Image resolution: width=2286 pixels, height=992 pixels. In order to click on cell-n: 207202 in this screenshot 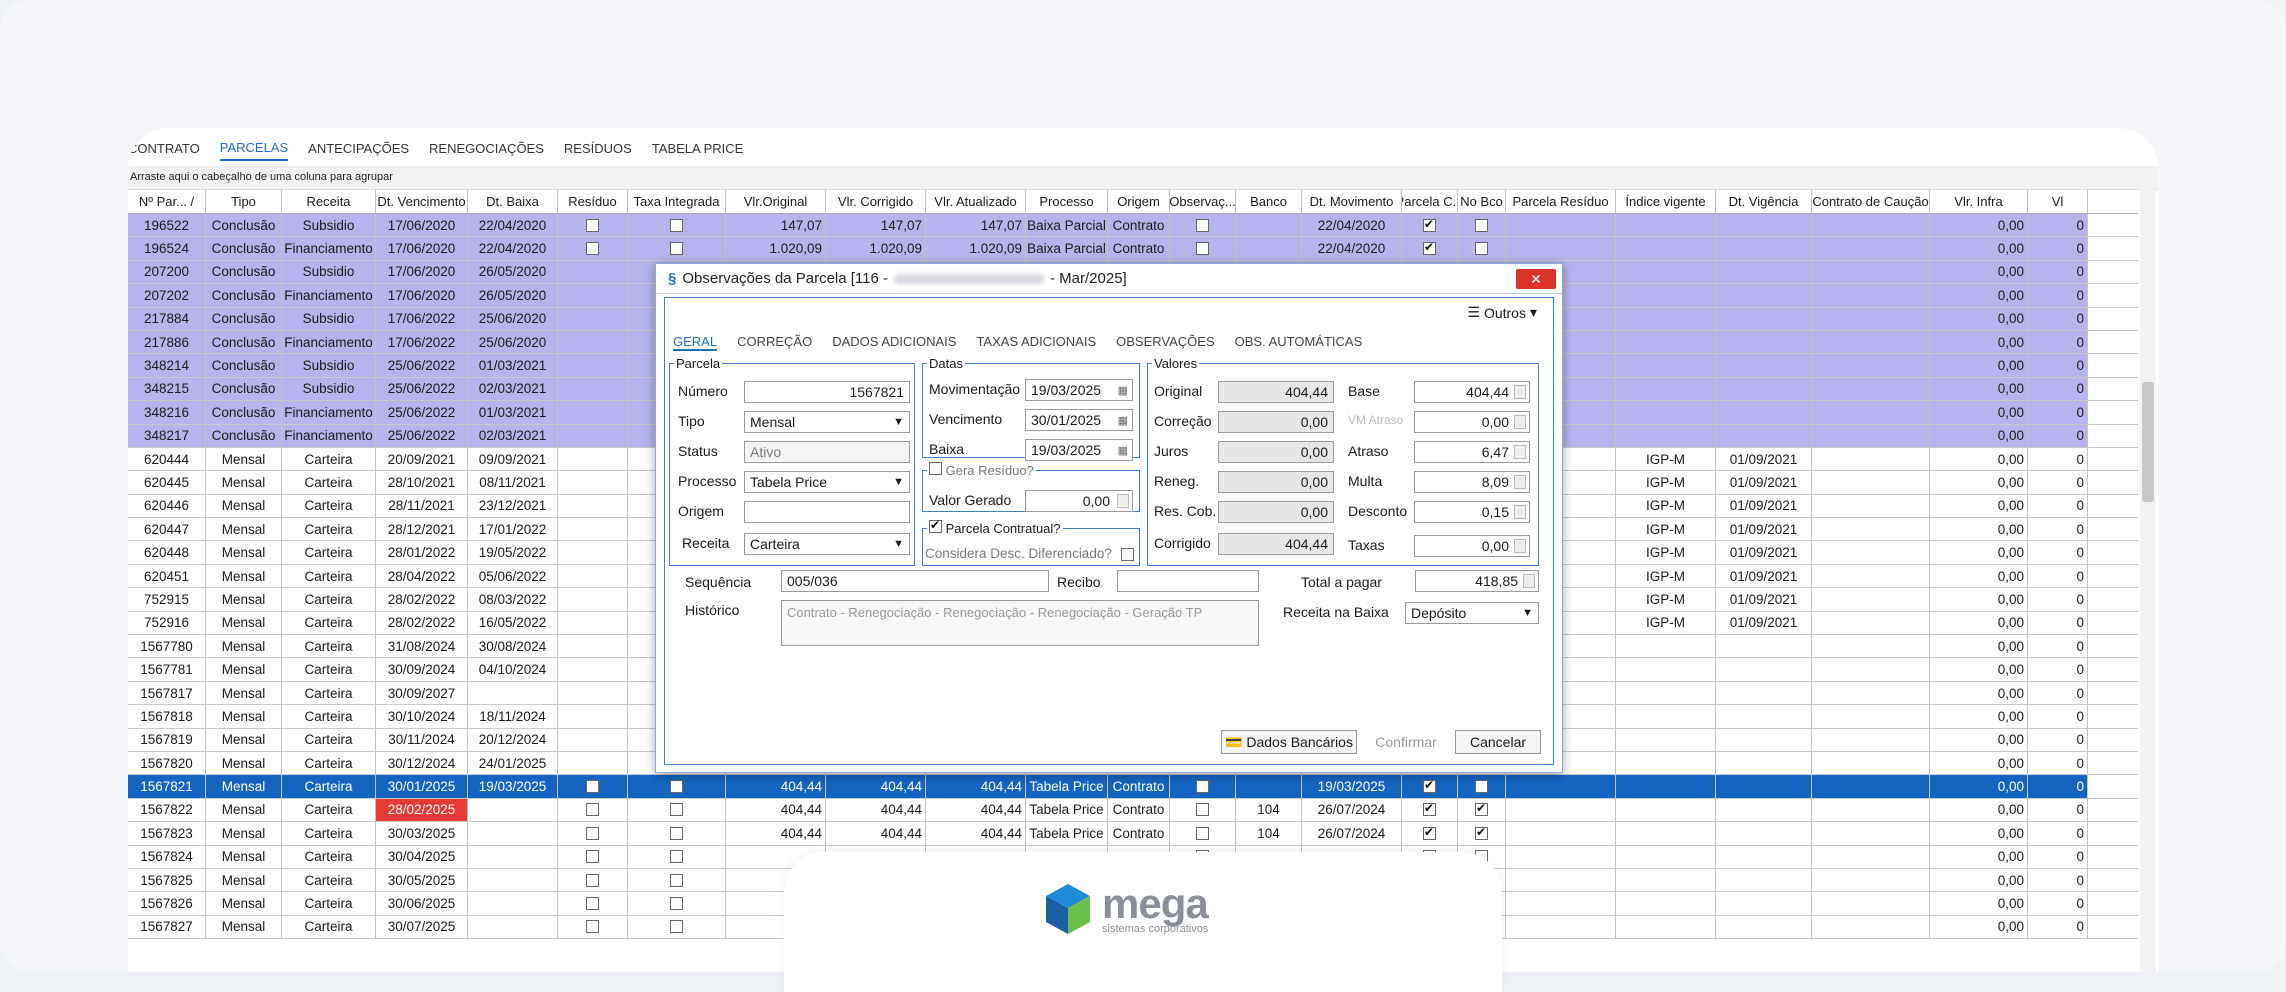, I will do `click(167, 295)`.